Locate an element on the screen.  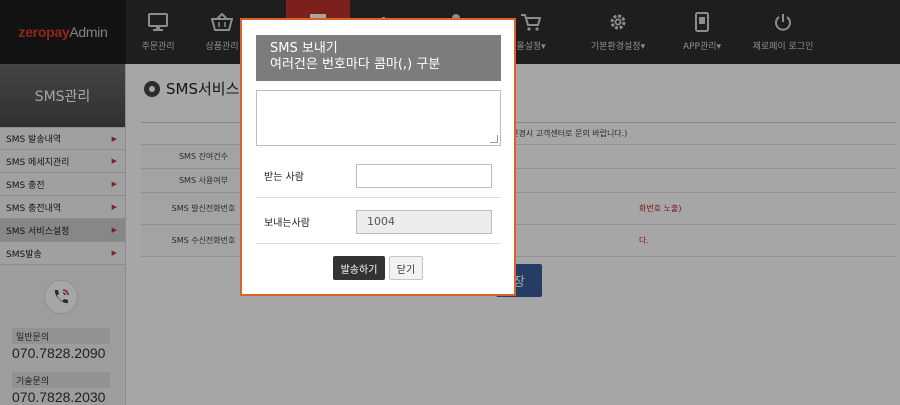
sender-input: 1004 is located at coordinates (424, 221).